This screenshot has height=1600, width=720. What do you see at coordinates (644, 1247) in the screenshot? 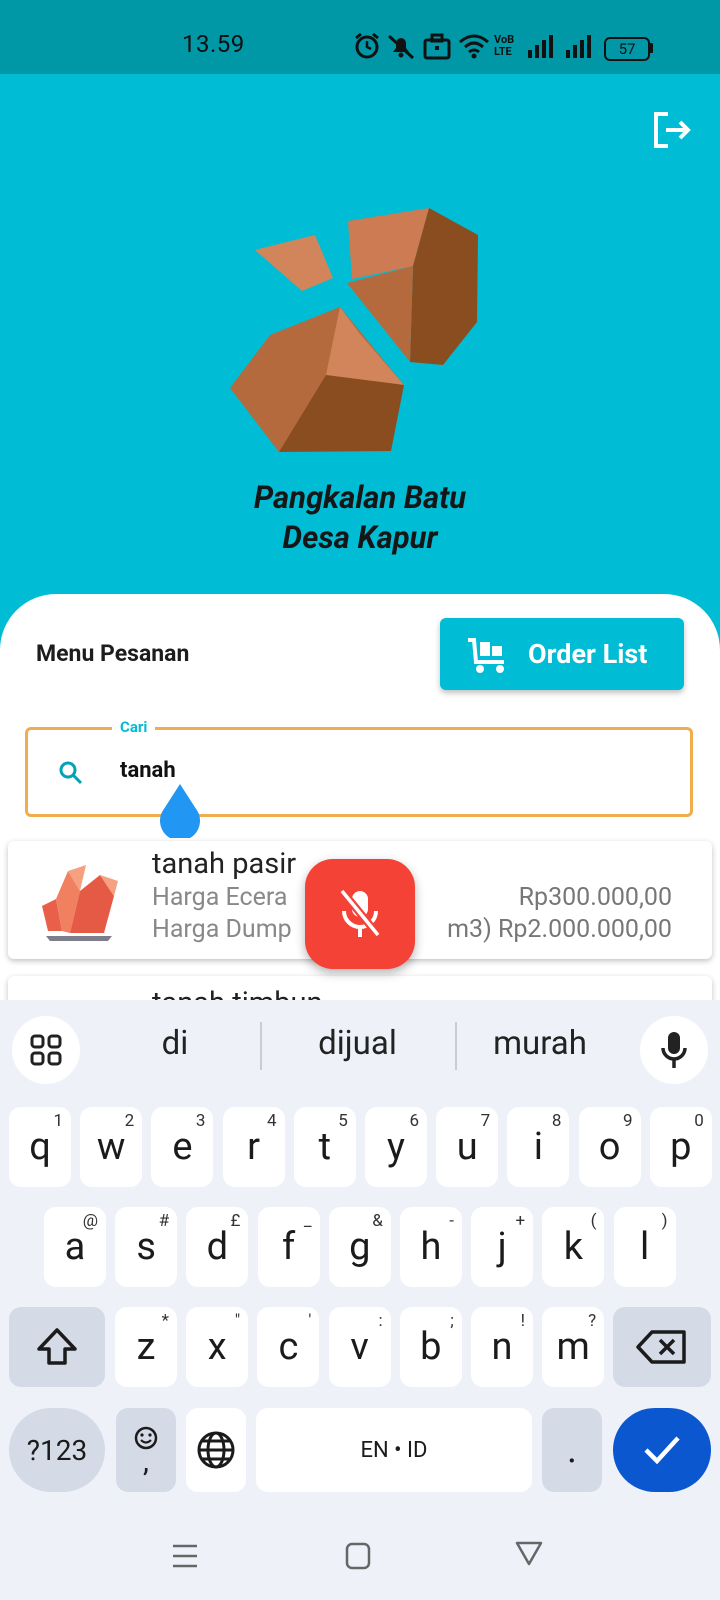
I see `key-l: l)` at bounding box center [644, 1247].